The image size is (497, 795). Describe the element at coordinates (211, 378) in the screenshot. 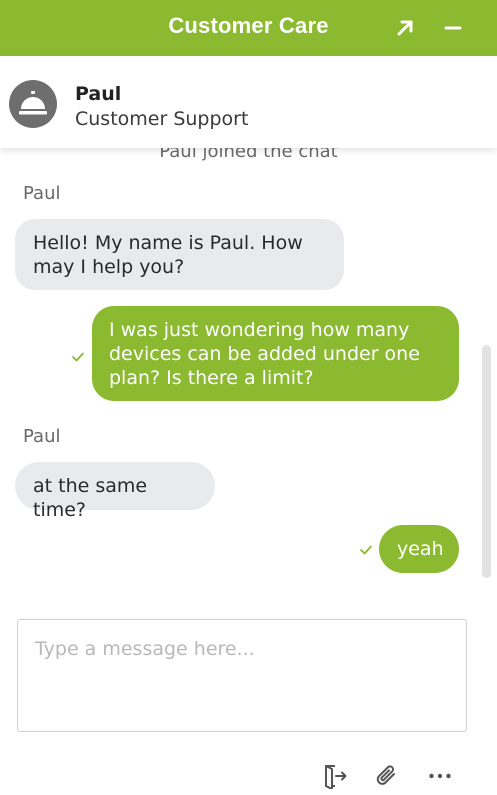

I see `message-line: plan? Is there a limit?` at that location.